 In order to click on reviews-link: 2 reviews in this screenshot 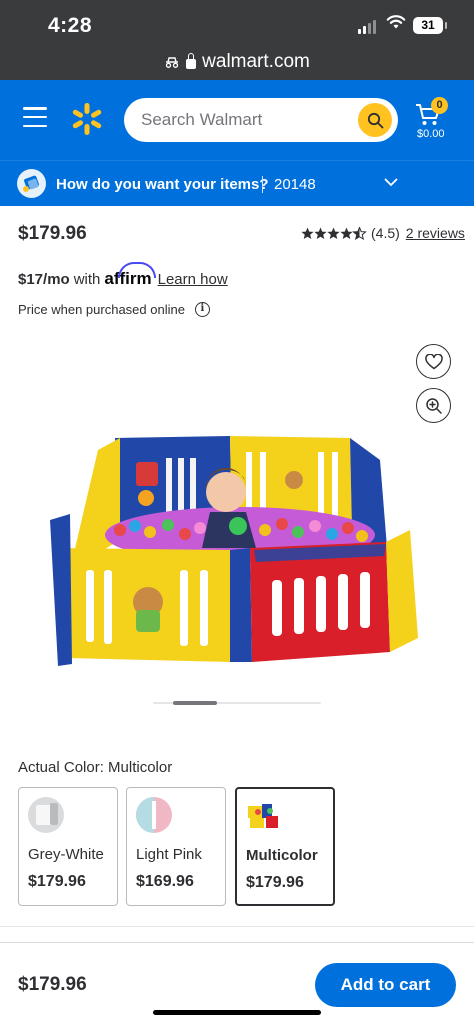, I will do `click(435, 233)`.